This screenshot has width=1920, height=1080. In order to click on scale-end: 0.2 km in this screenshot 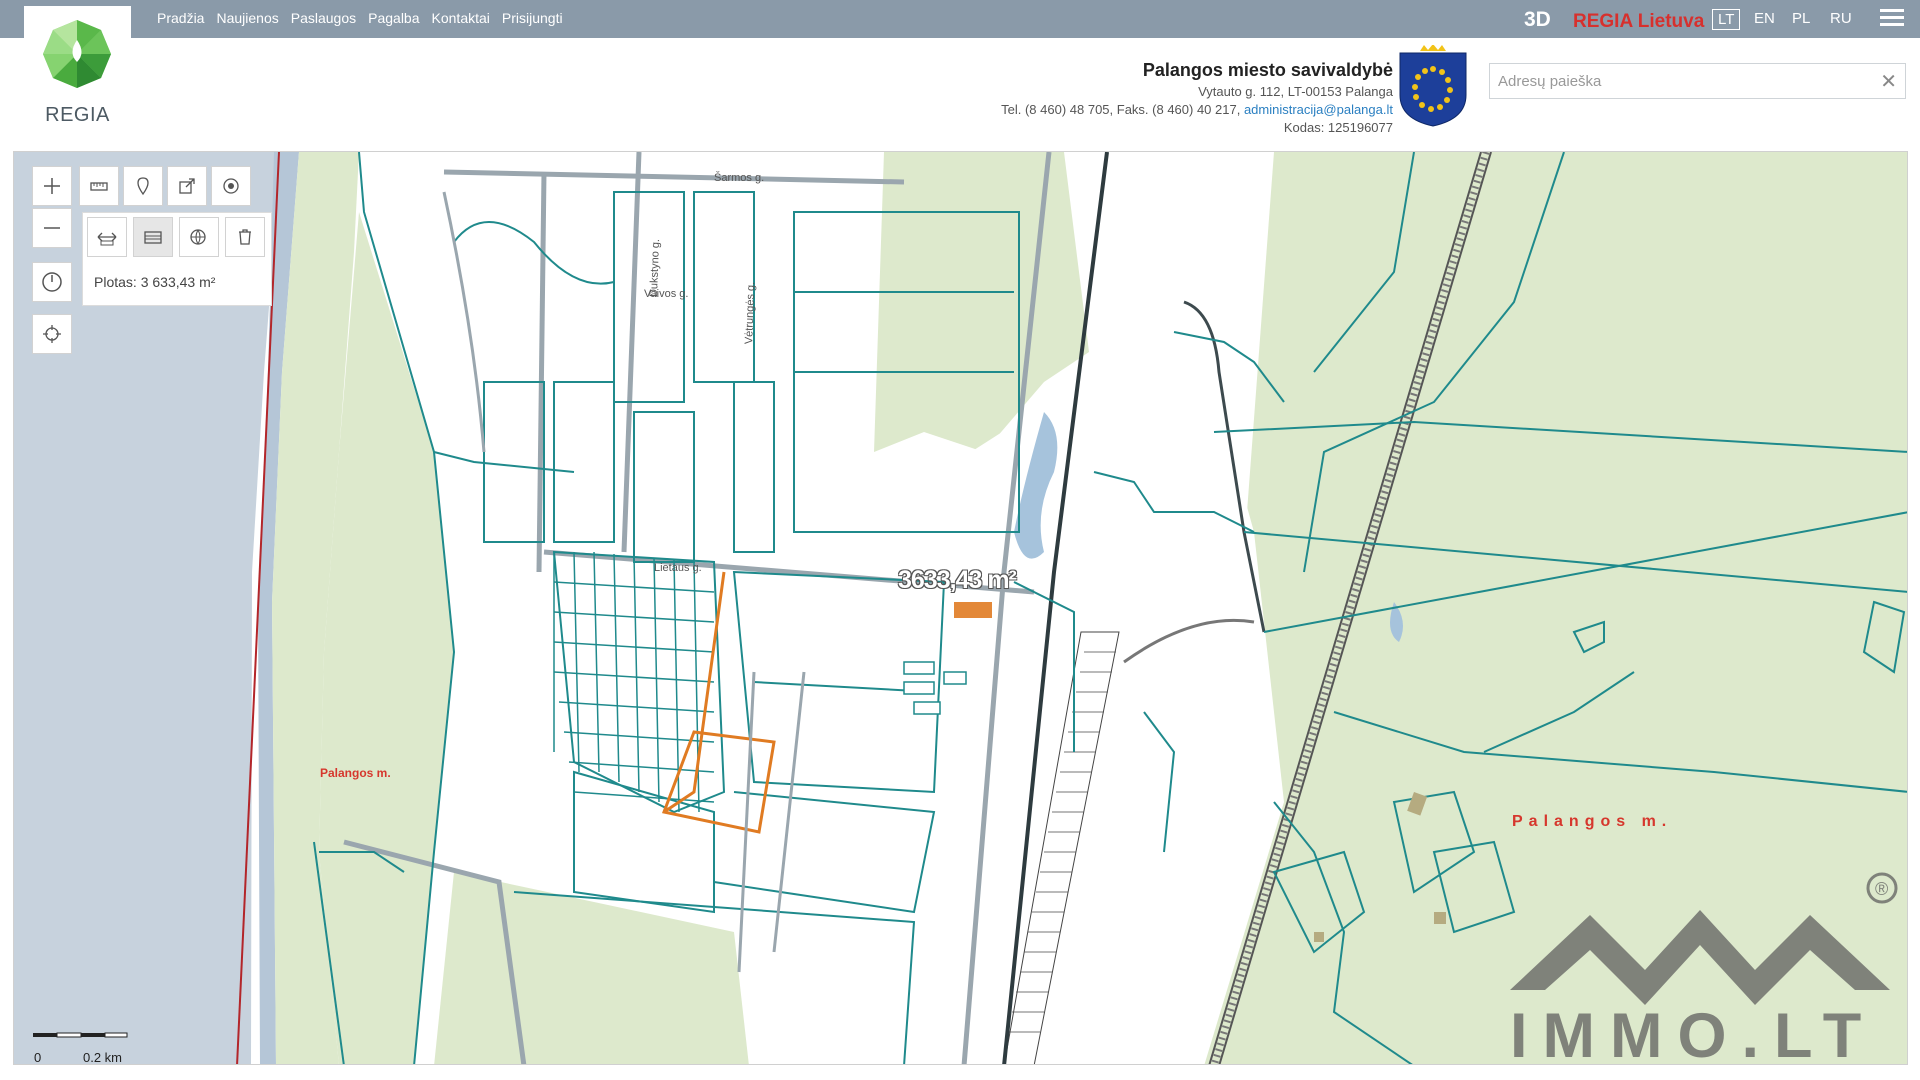, I will do `click(103, 1057)`.